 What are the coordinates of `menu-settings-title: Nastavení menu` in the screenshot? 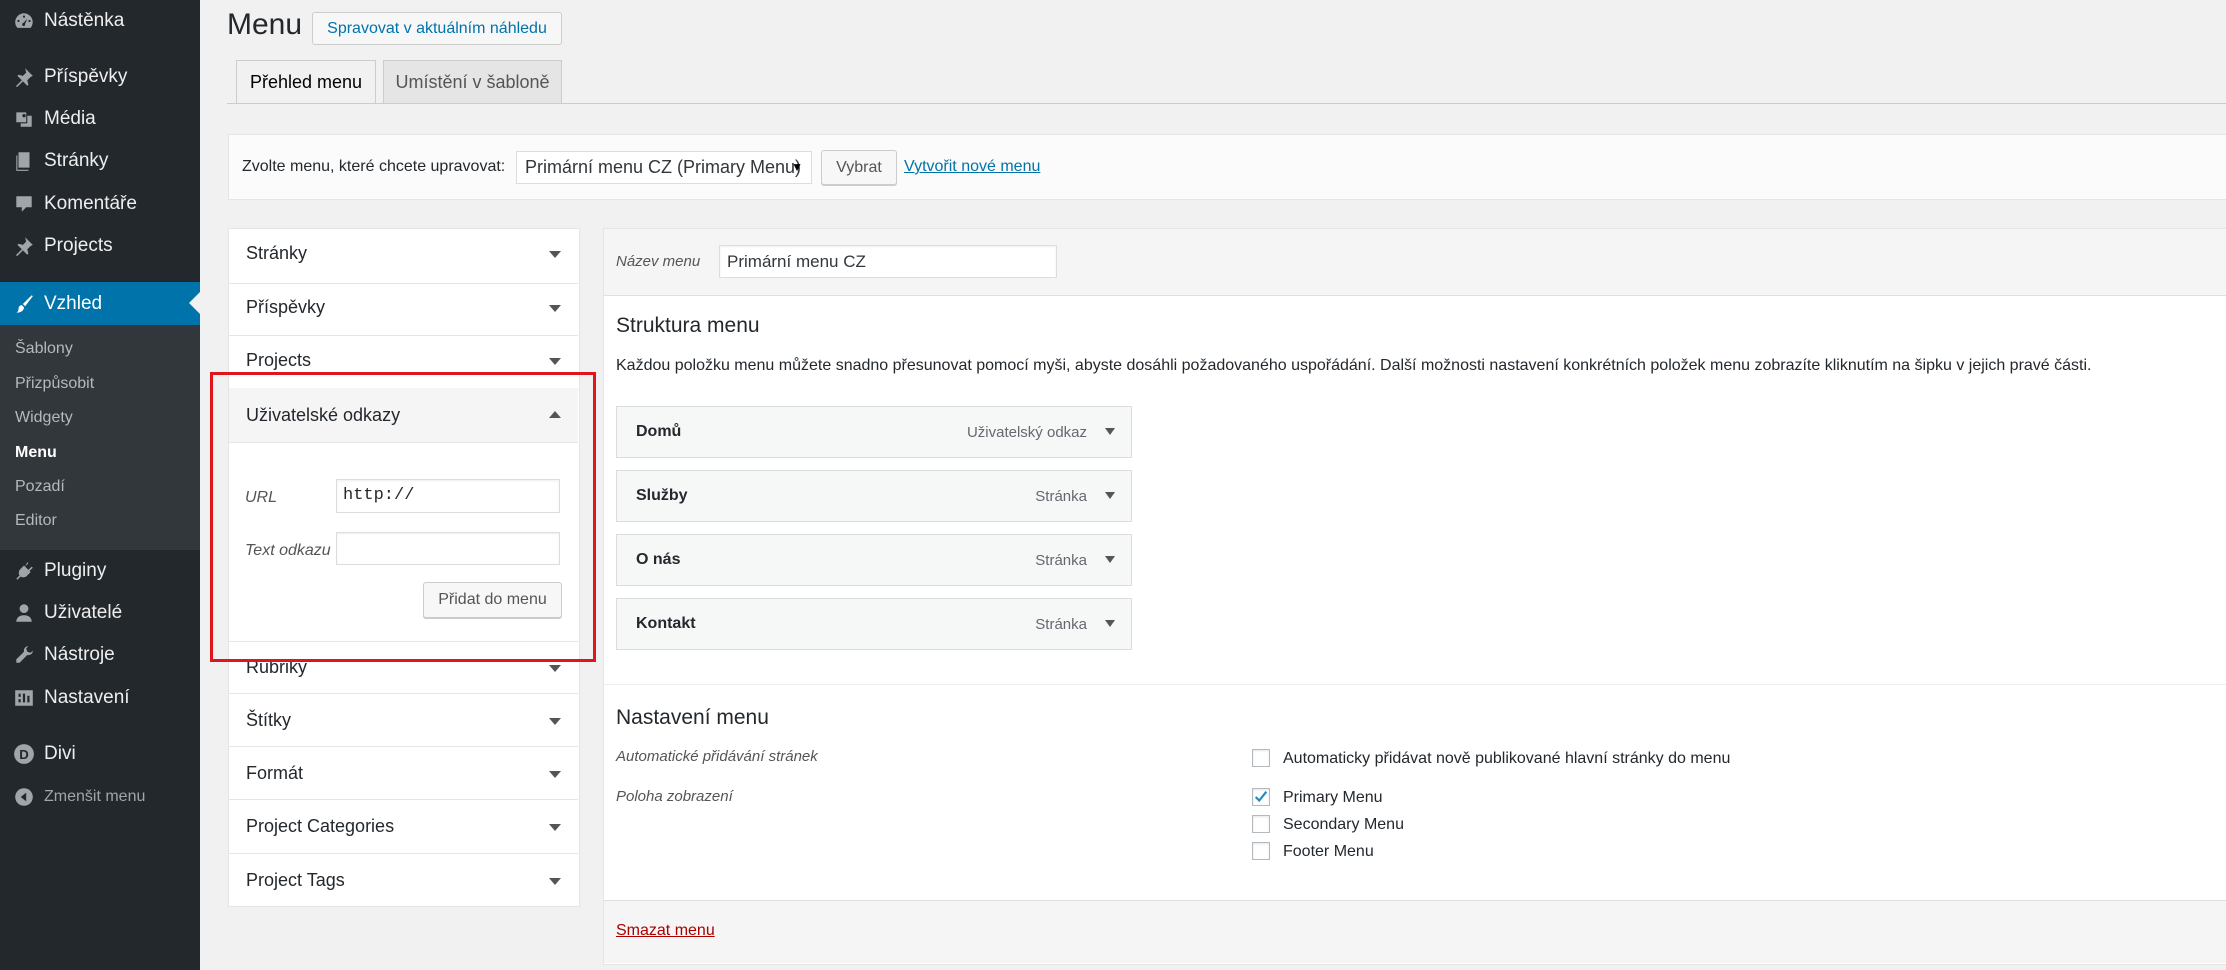 It's located at (692, 717).